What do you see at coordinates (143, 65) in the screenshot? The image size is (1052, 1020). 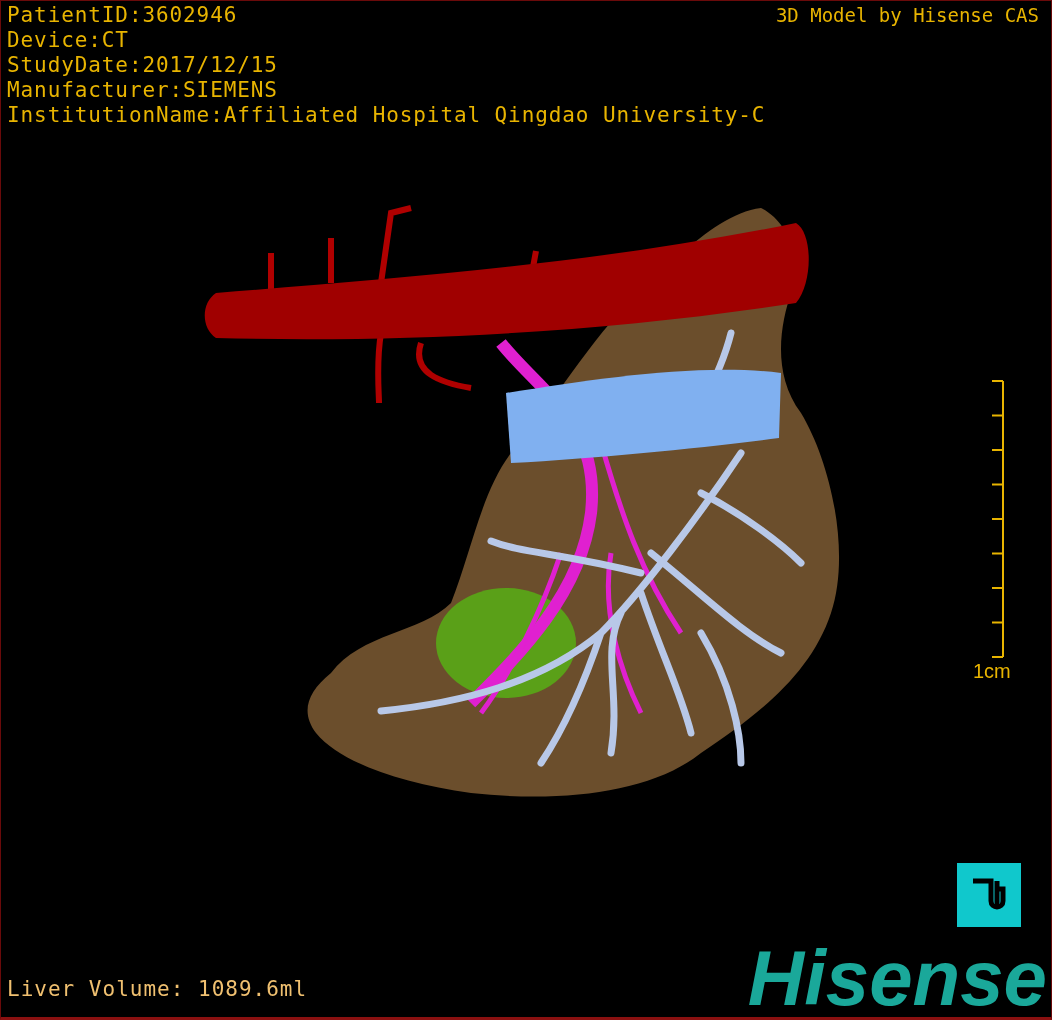 I see `dicom-info-text: StudyDate:2017/12/15` at bounding box center [143, 65].